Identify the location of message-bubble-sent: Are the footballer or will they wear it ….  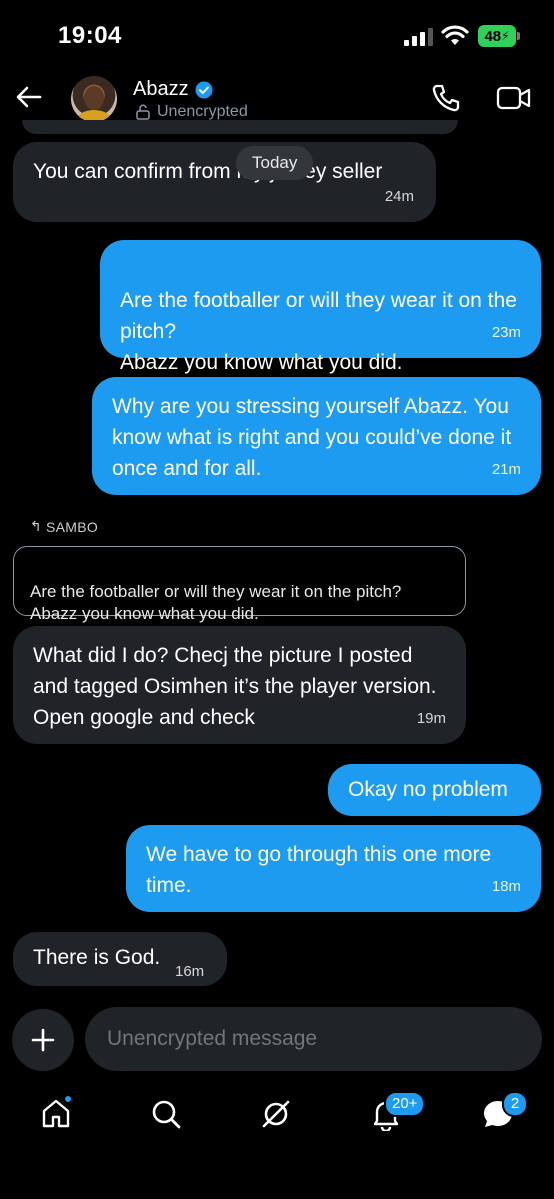
(320, 307).